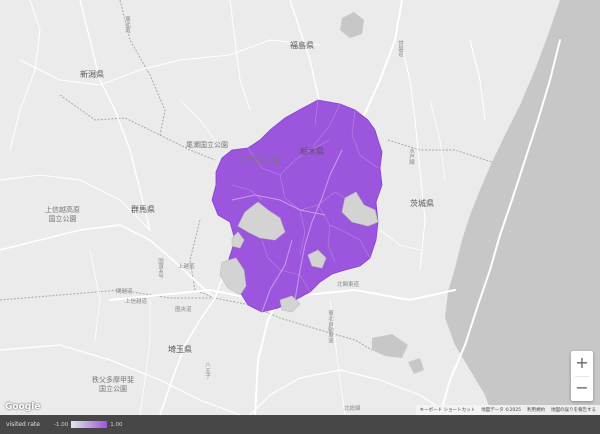 The height and width of the screenshot is (434, 600). What do you see at coordinates (92, 74) in the screenshot?
I see `label-niigata: 新潟県` at bounding box center [92, 74].